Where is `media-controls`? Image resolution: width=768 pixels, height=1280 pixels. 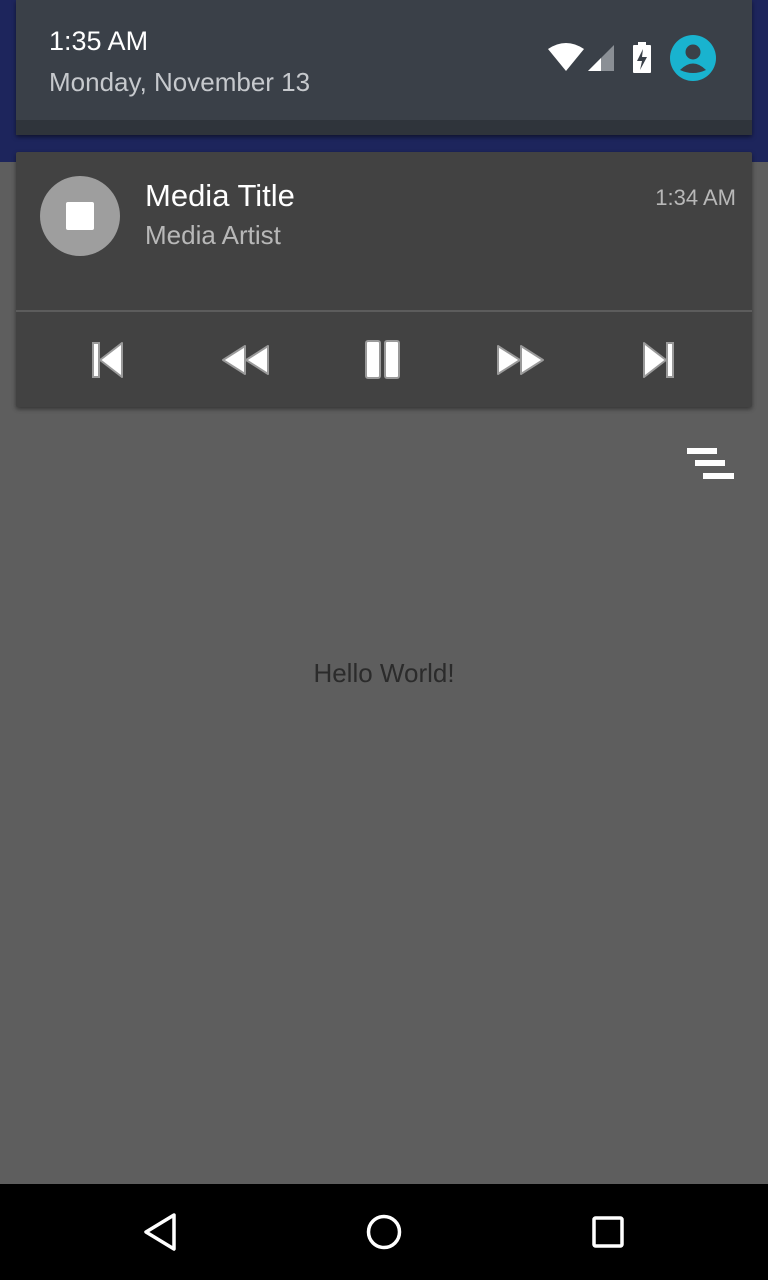 media-controls is located at coordinates (384, 359).